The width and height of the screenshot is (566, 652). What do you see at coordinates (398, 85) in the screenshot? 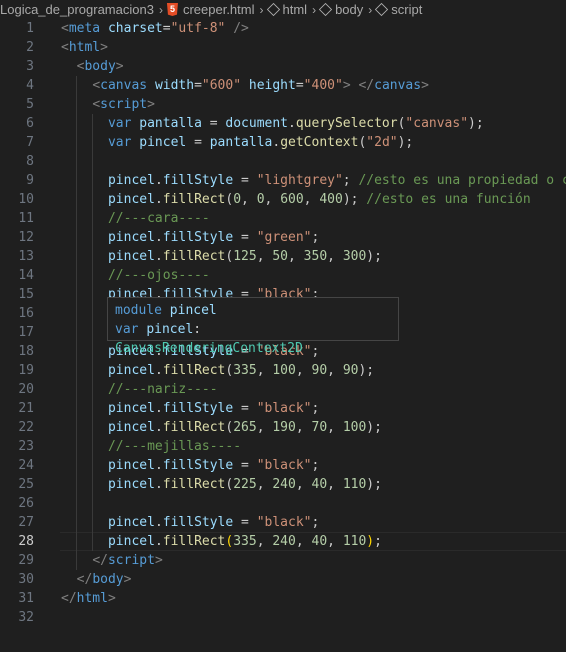
I see `code-token: canvas` at bounding box center [398, 85].